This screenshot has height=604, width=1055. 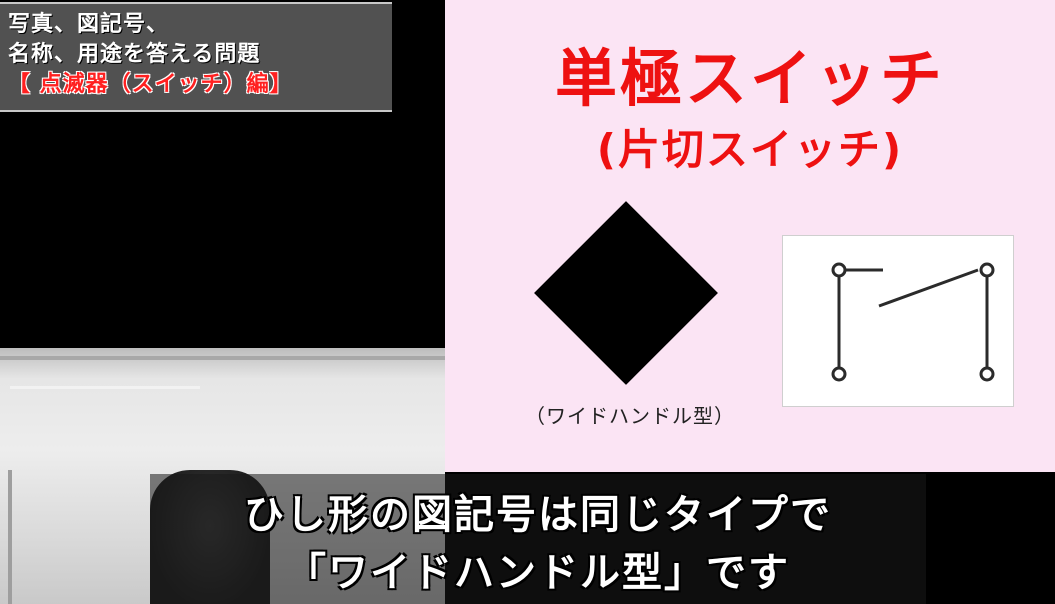 I want to click on schematic-switch-lever, so click(x=928, y=288).